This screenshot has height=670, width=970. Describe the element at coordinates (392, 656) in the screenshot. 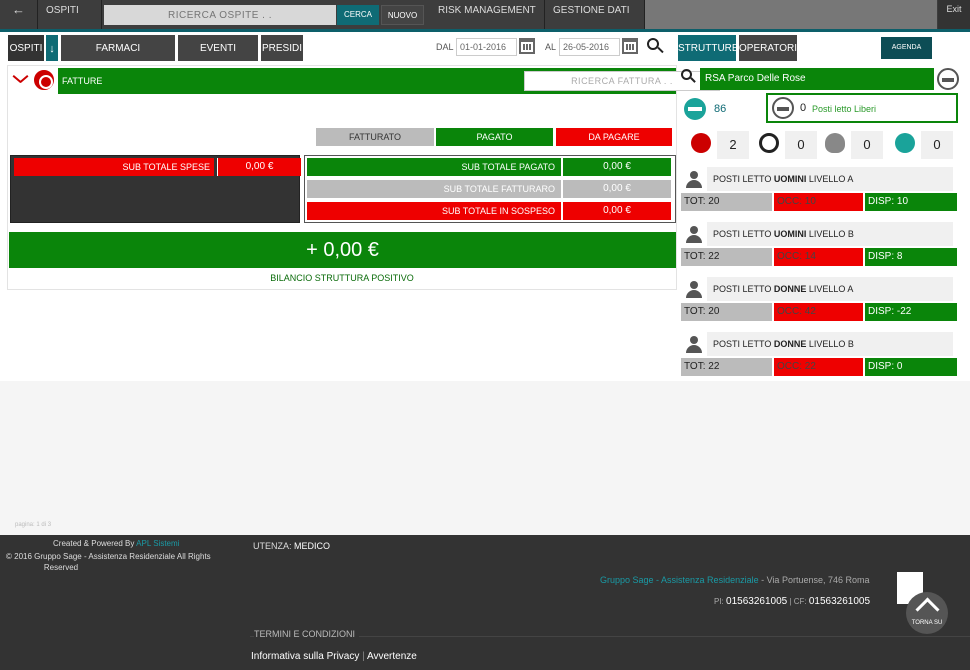

I see `avvertenze-link: Avvertenze` at that location.